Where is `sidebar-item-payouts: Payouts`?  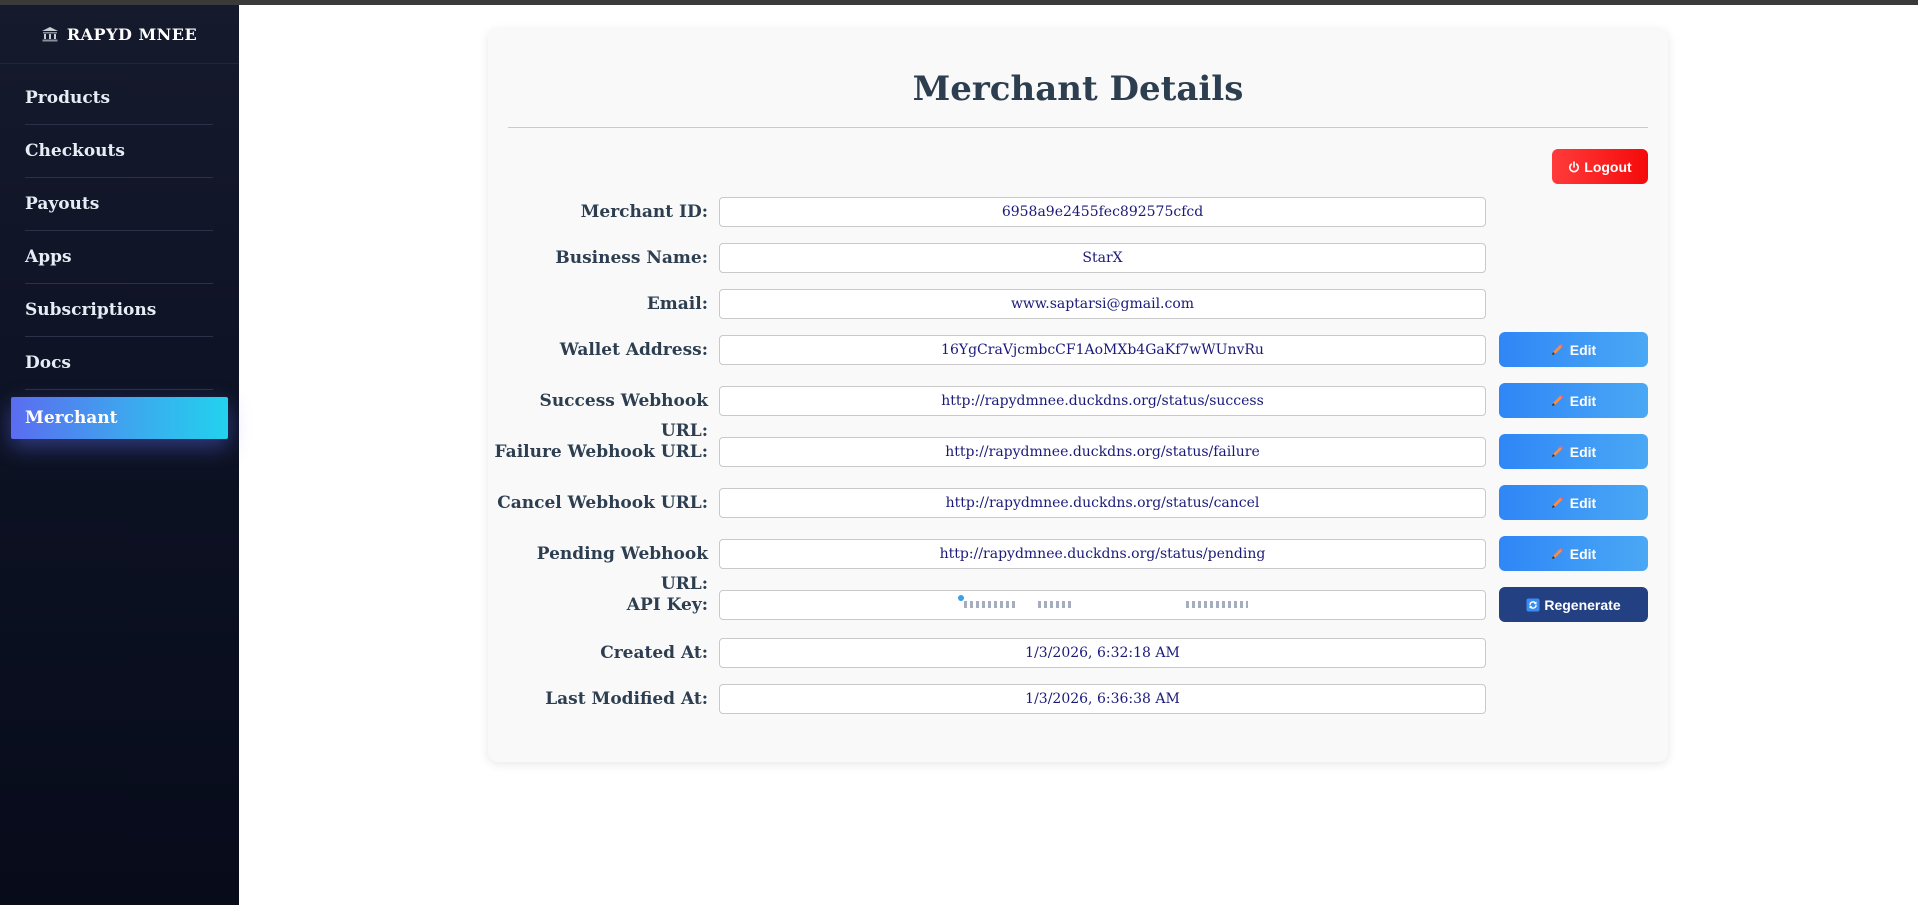 sidebar-item-payouts: Payouts is located at coordinates (119, 204).